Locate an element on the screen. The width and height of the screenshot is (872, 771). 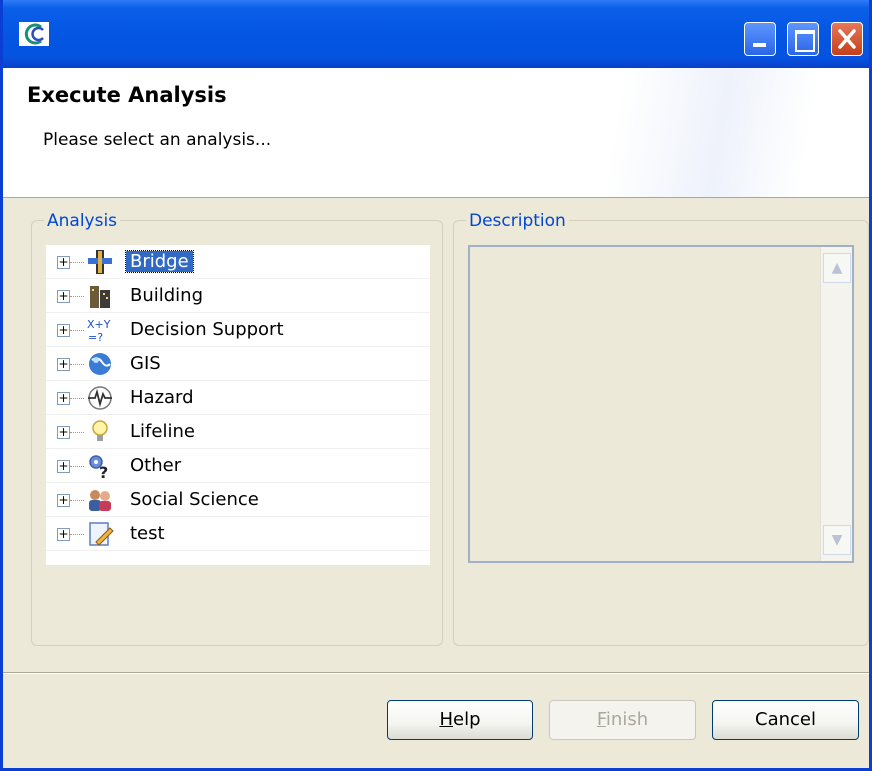
scroll-down-button: ▼ is located at coordinates (837, 540).